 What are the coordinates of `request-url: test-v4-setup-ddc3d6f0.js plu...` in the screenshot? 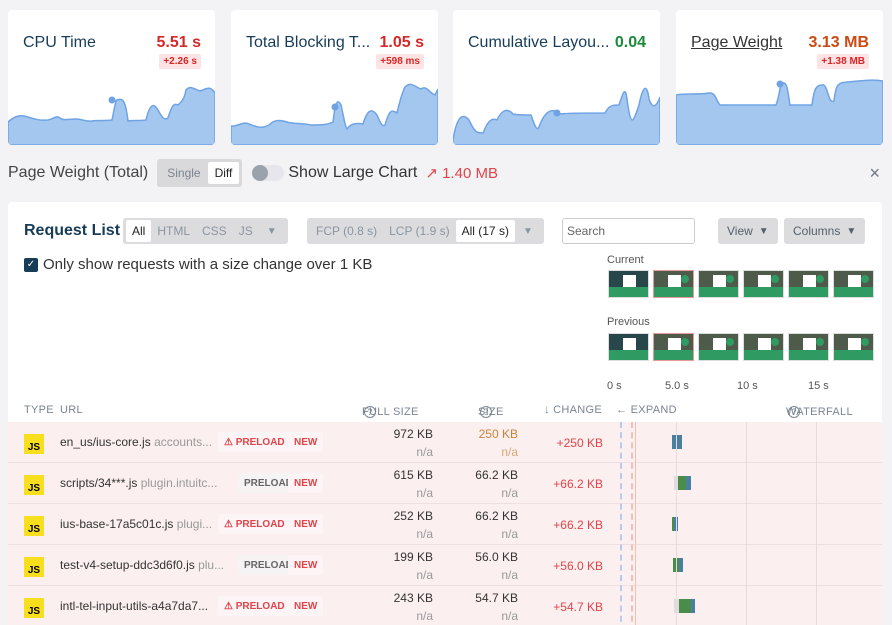 It's located at (142, 565).